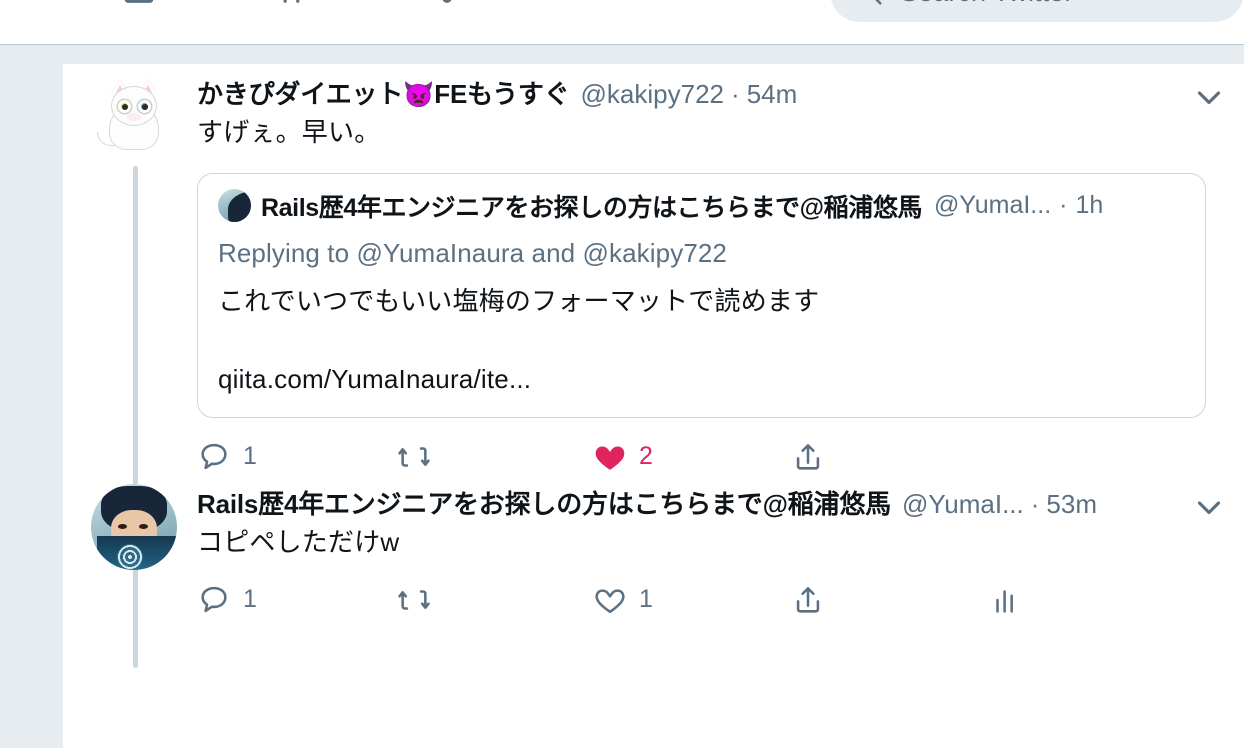 The width and height of the screenshot is (1244, 748). Describe the element at coordinates (1089, 205) in the screenshot. I see `quoted-timestamp: 1h` at that location.